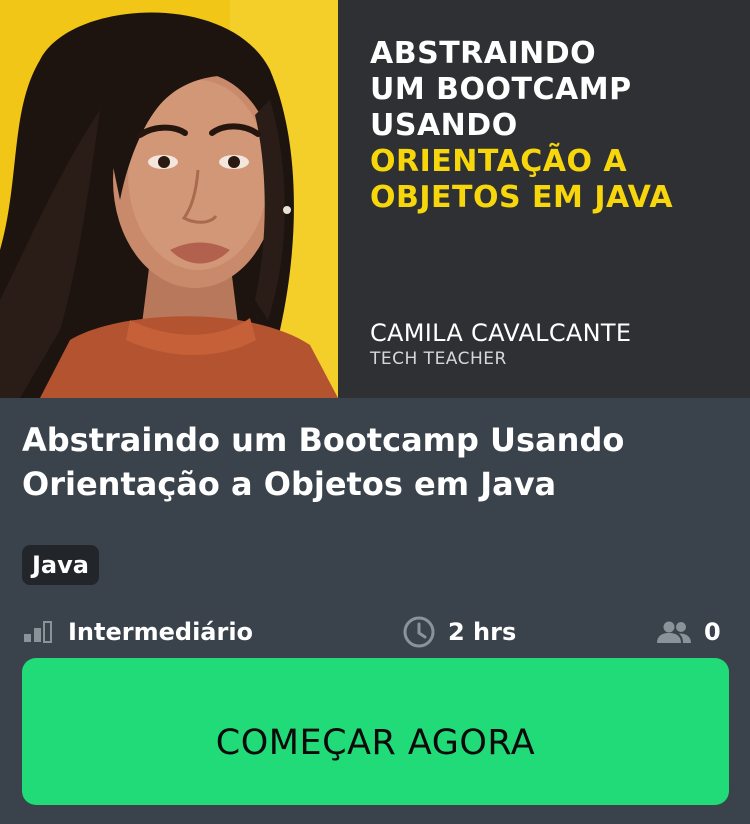  I want to click on course-level: Intermediário, so click(137, 632).